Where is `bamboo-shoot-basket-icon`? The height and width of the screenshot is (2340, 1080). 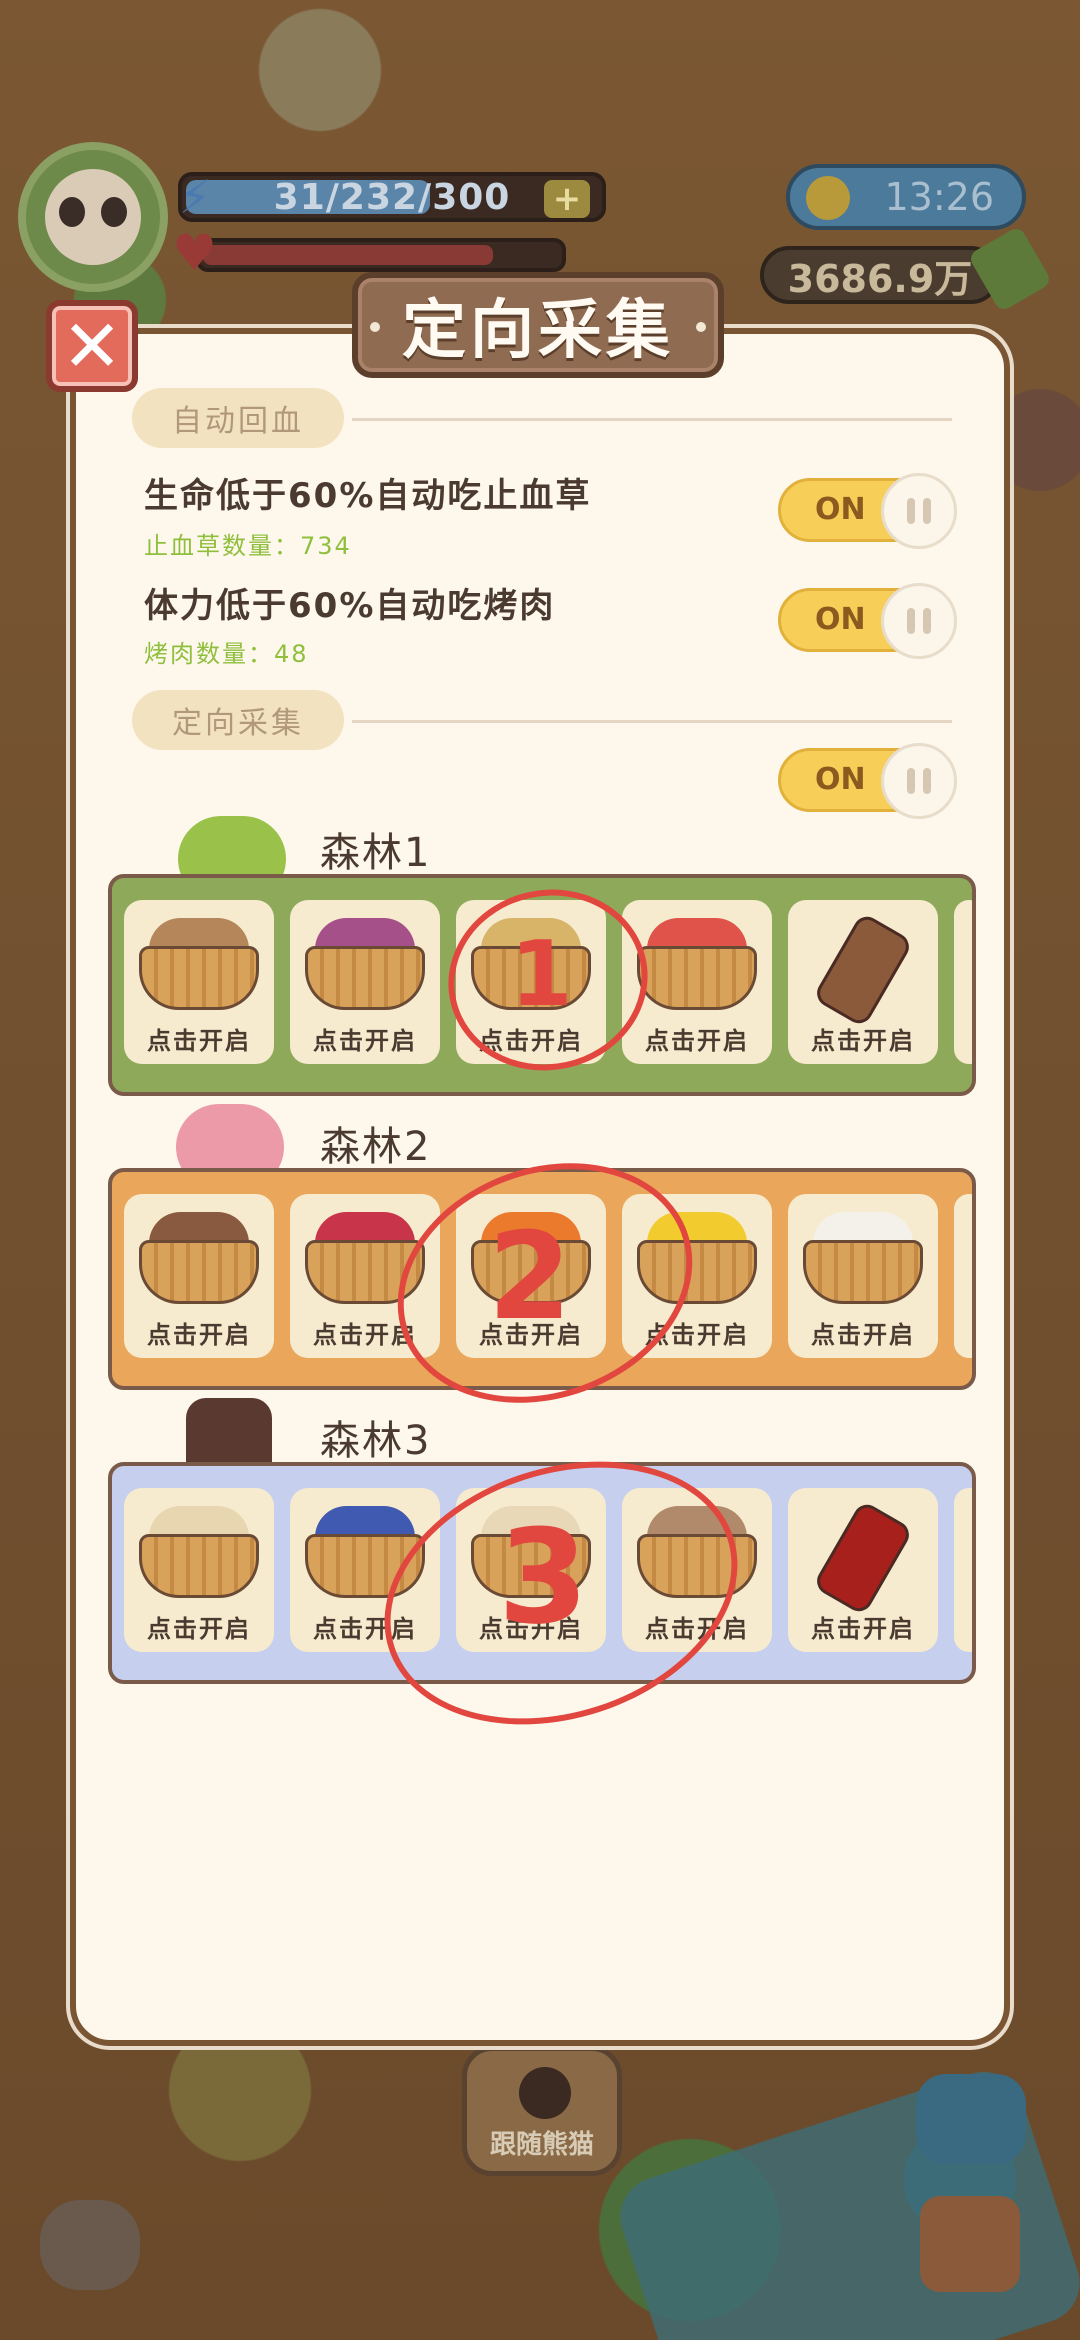 bamboo-shoot-basket-icon is located at coordinates (199, 1552).